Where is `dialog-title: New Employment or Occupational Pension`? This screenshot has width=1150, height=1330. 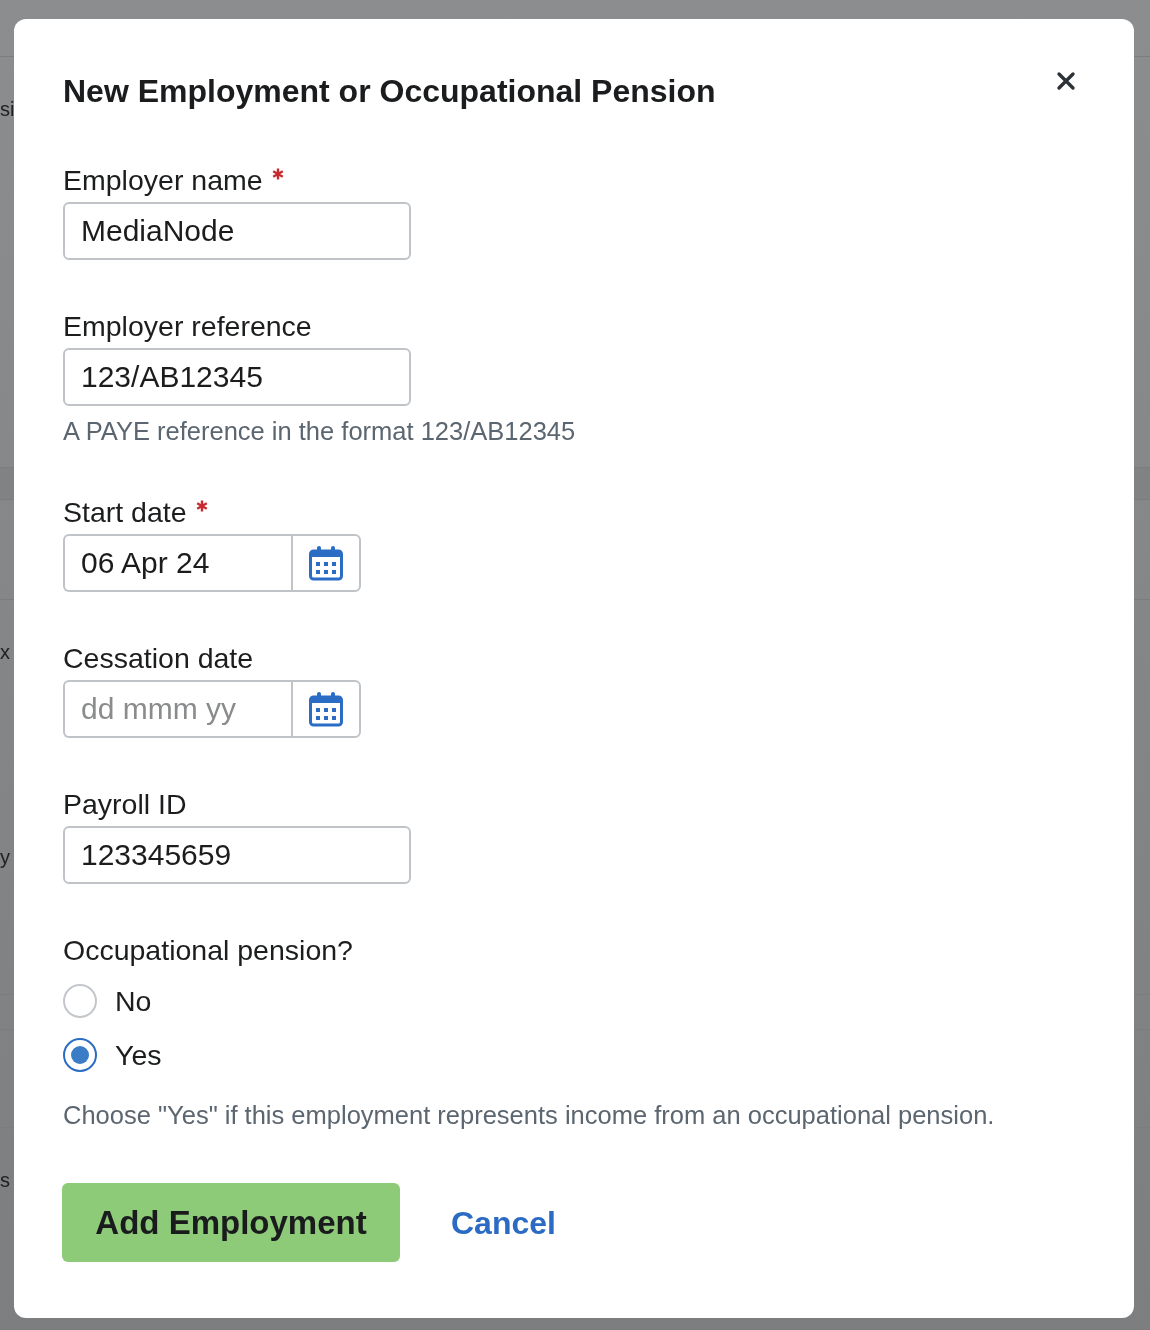 dialog-title: New Employment or Occupational Pension is located at coordinates (389, 91).